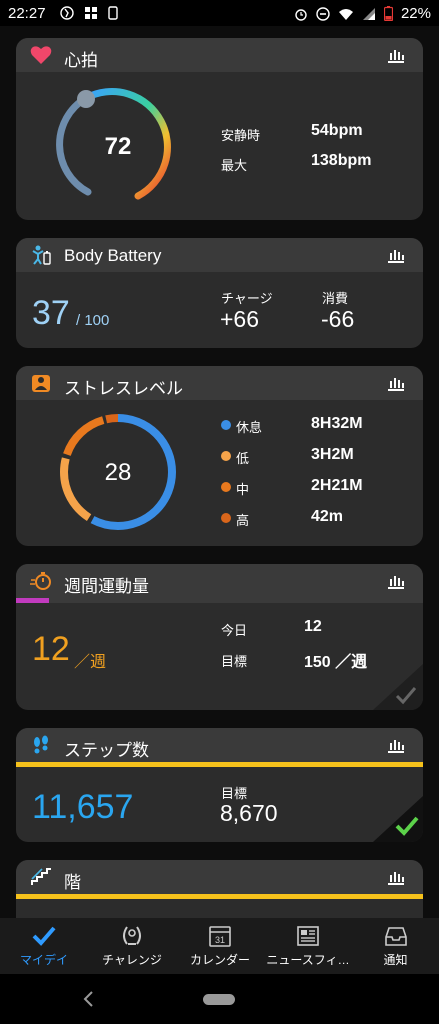  Describe the element at coordinates (234, 661) in the screenshot. I see `goal-label: 目標` at that location.